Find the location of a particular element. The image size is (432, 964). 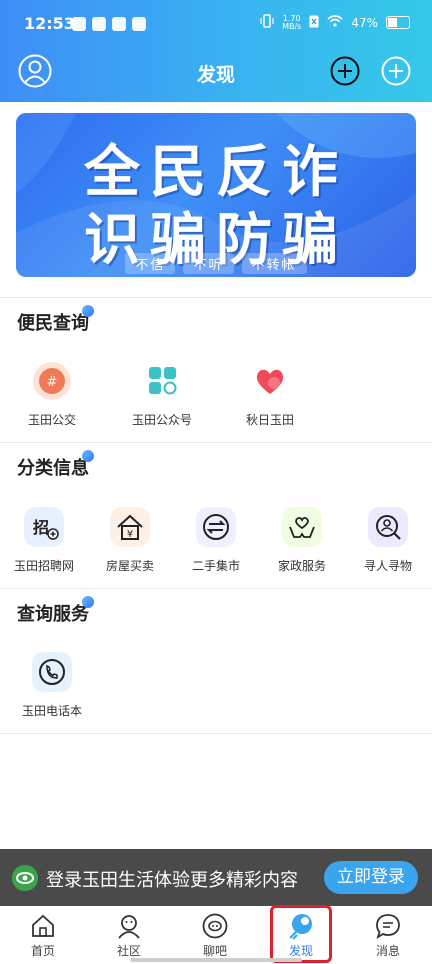

service-item-label: 玉田电话本 is located at coordinates (51, 711).